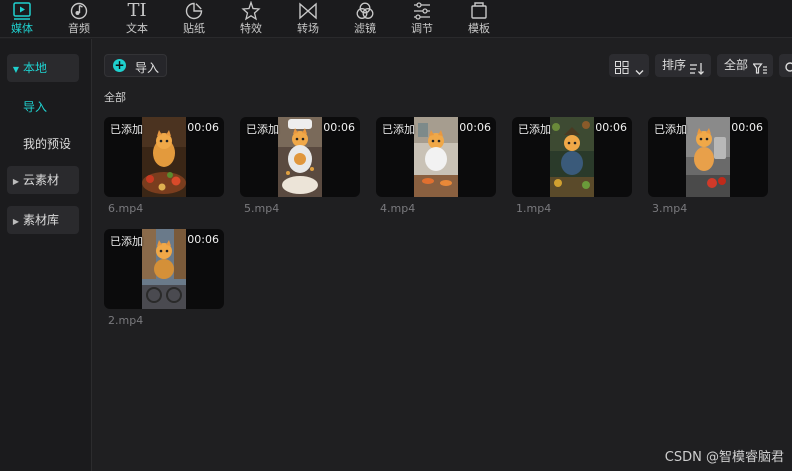 This screenshot has height=471, width=792. Describe the element at coordinates (194, 28) in the screenshot. I see `toolbar-tab-label: 贴纸` at that location.